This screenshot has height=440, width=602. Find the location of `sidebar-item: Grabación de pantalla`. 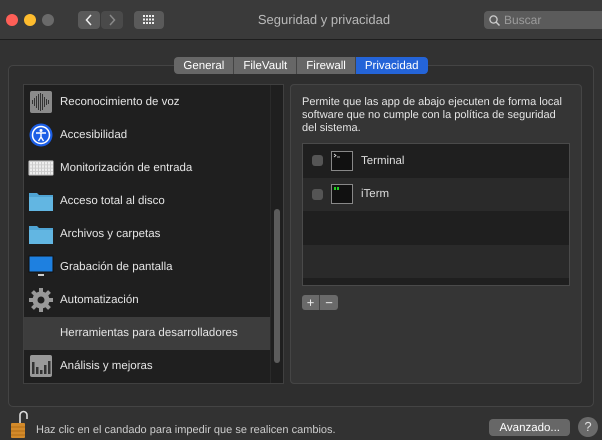

sidebar-item: Grabación de pantalla is located at coordinates (147, 267).